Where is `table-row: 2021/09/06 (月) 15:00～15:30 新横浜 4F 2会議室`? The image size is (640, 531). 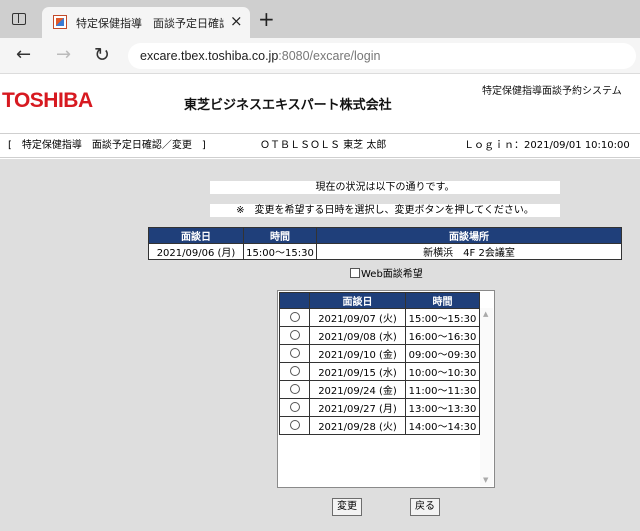 table-row: 2021/09/06 (月) 15:00～15:30 新横浜 4F 2会議室 is located at coordinates (385, 251).